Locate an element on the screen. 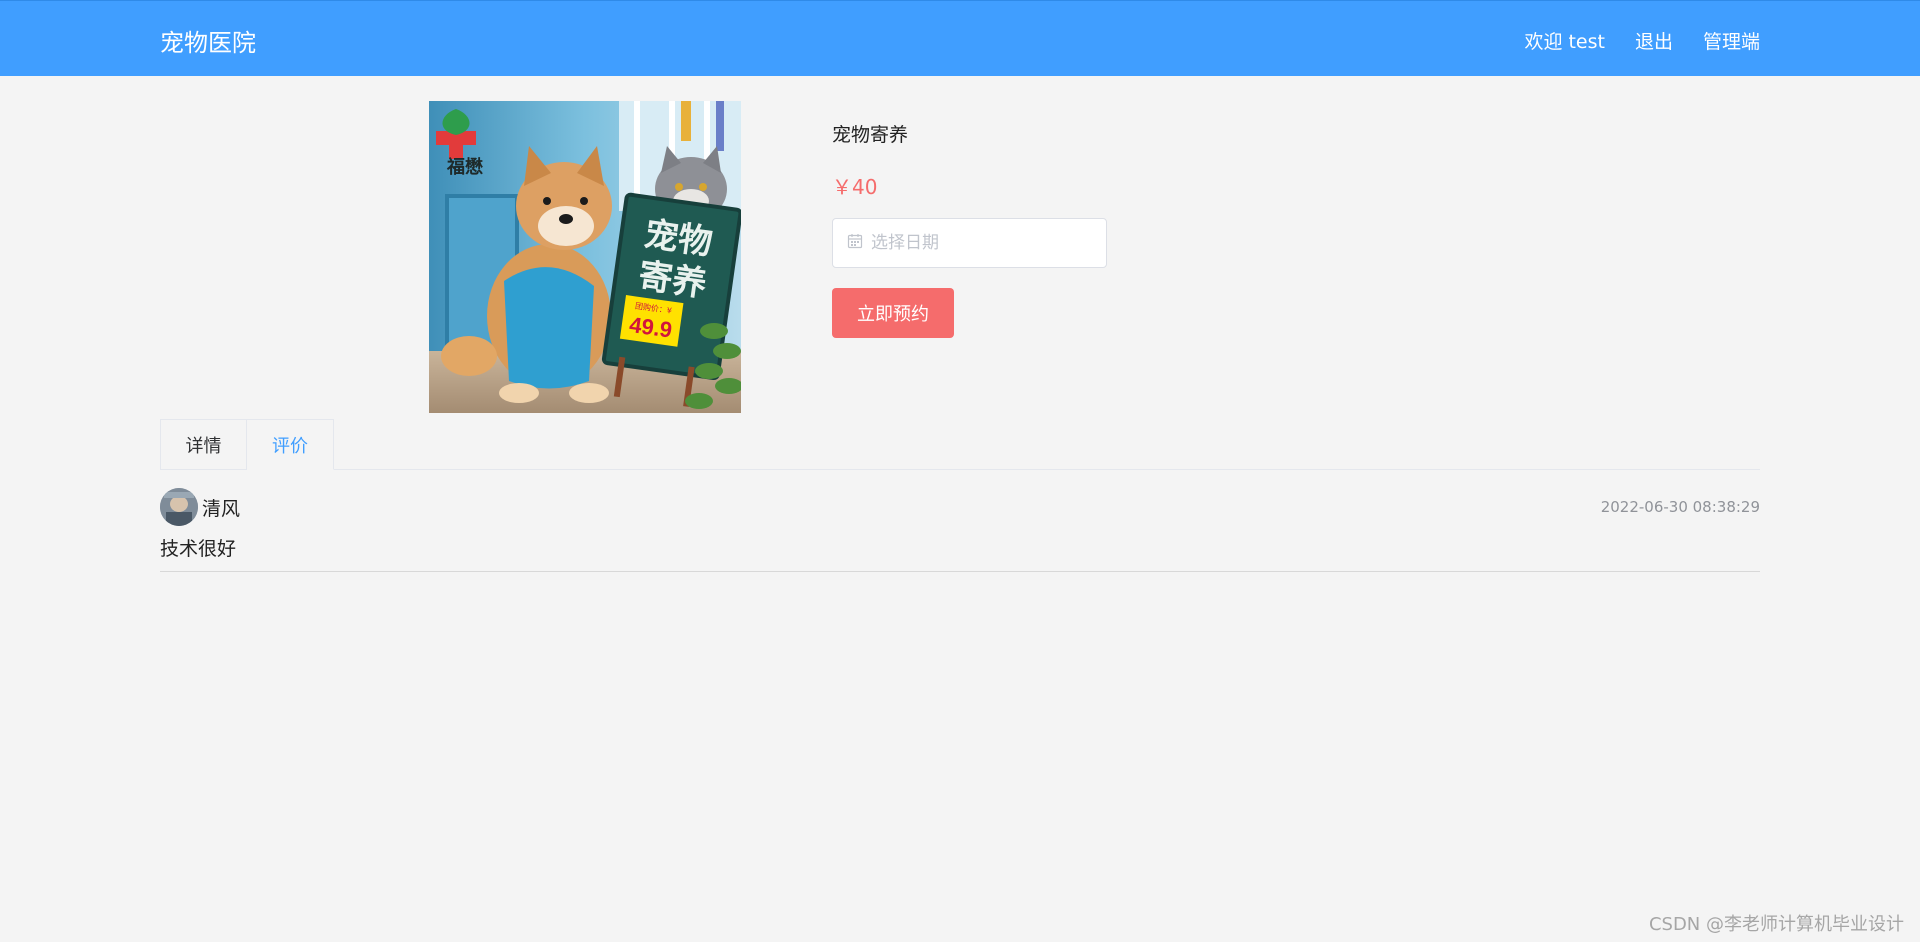  avatar is located at coordinates (179, 507).